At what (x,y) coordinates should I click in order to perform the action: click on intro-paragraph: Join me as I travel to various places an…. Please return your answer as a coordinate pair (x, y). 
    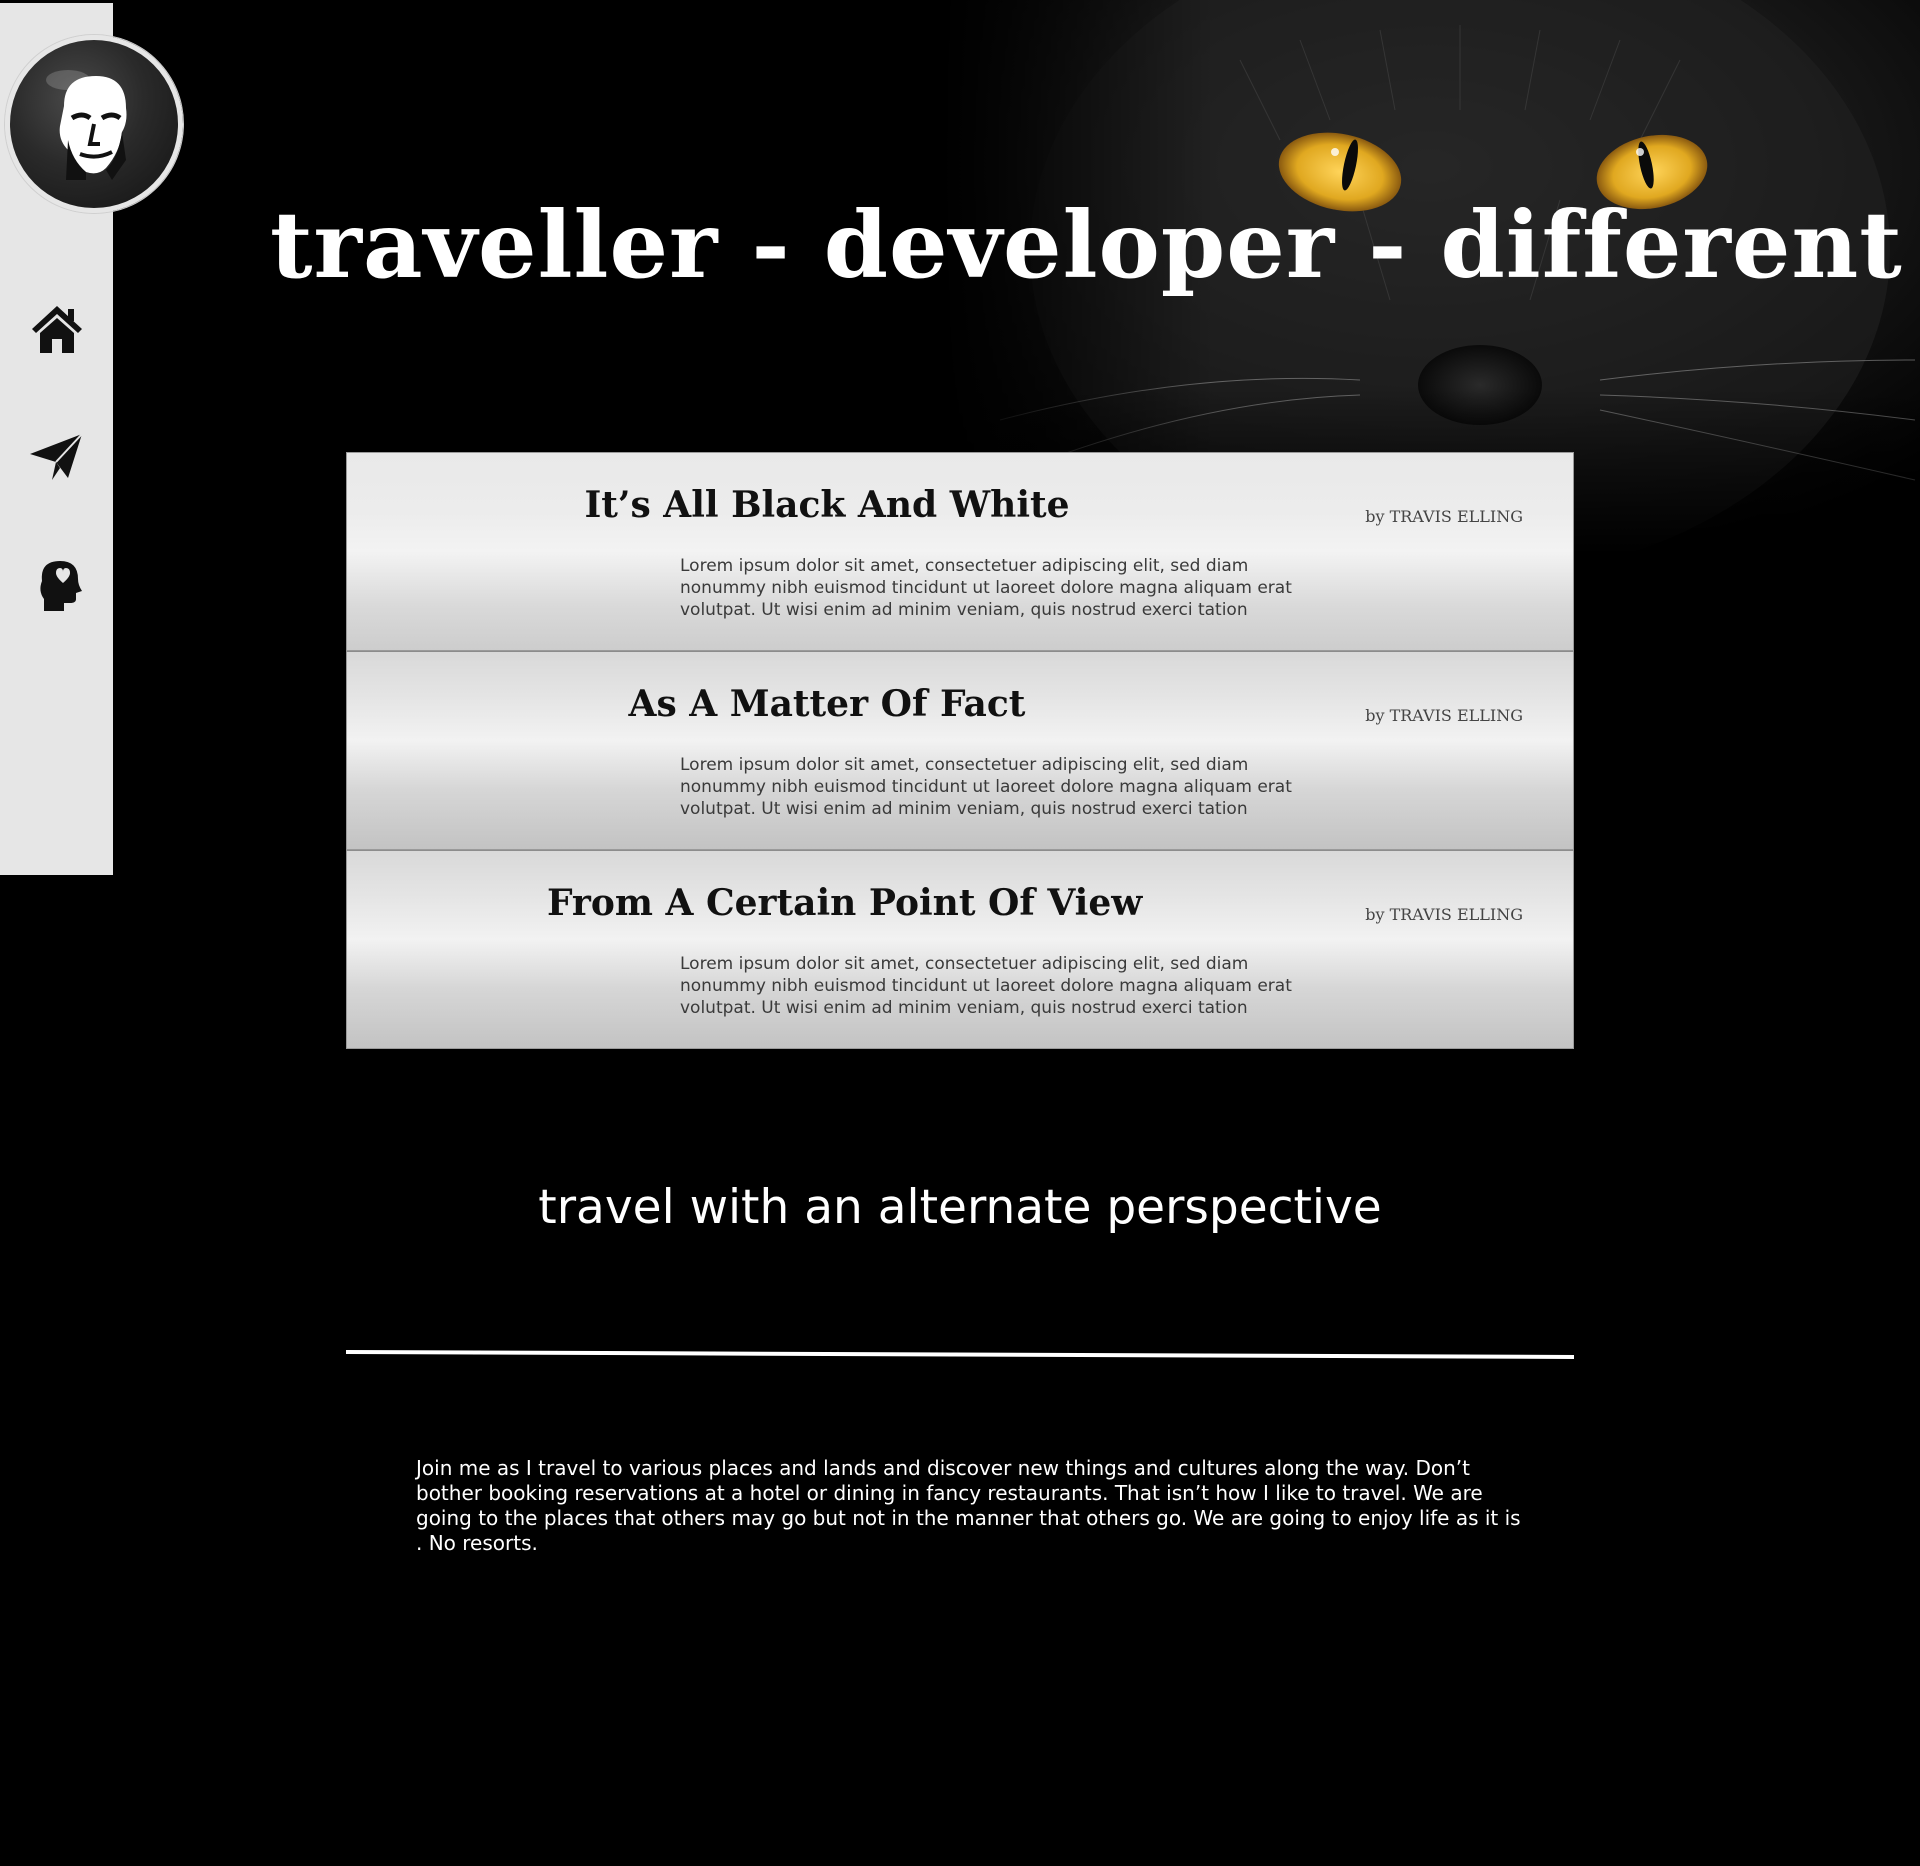
    Looking at the image, I should click on (968, 1505).